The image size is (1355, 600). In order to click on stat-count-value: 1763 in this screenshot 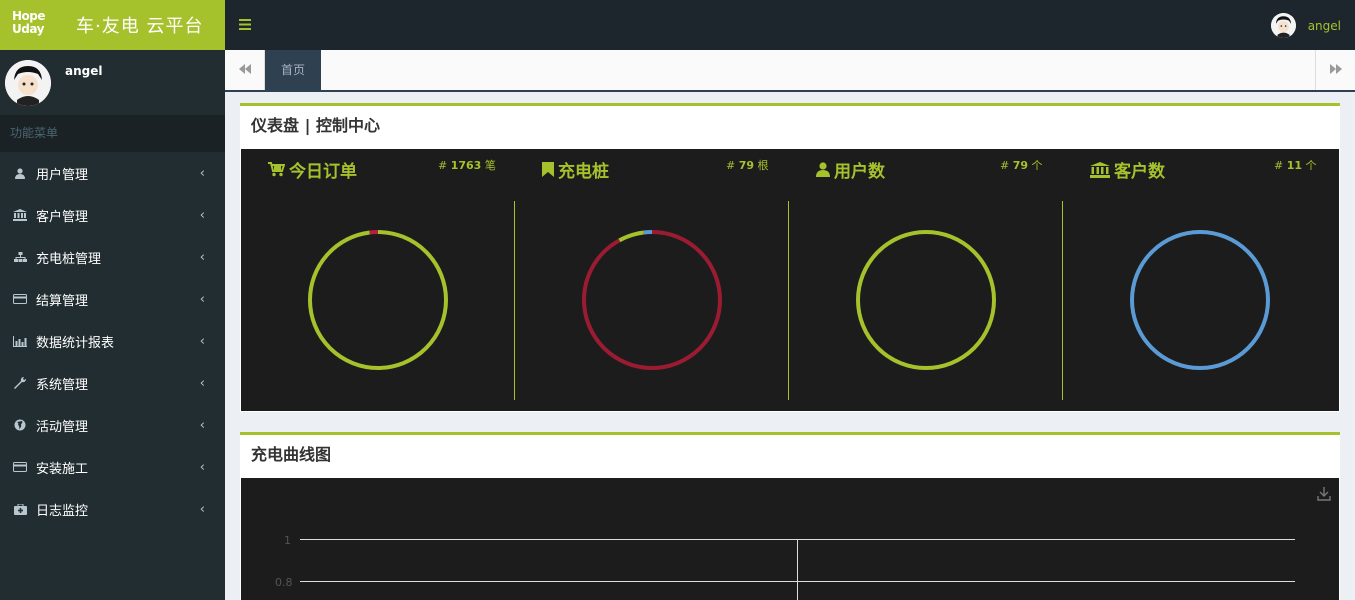, I will do `click(466, 165)`.